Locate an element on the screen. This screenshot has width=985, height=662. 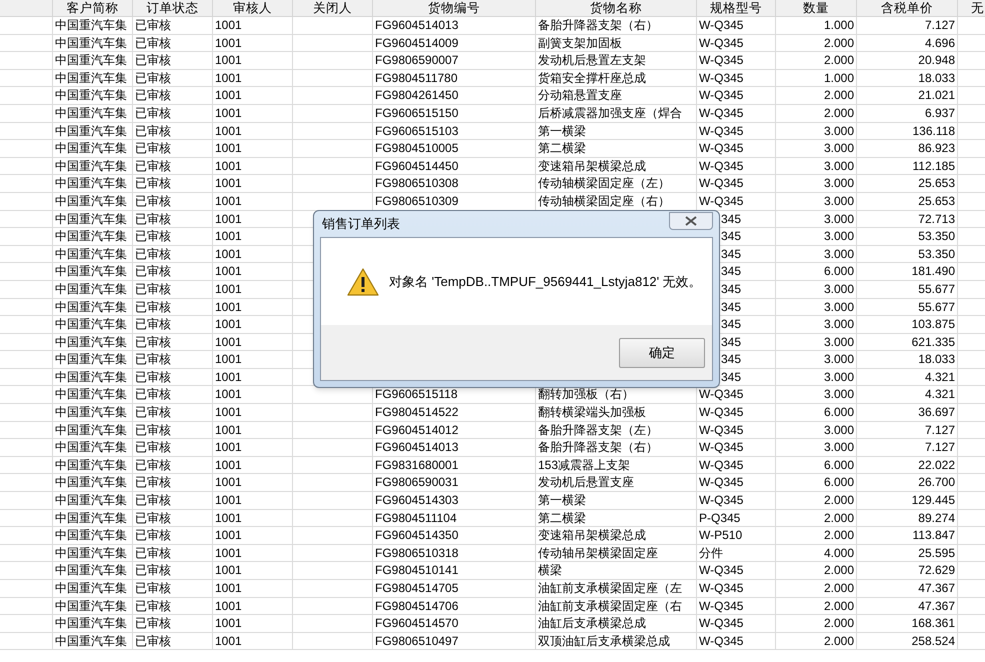
close-button is located at coordinates (691, 221).